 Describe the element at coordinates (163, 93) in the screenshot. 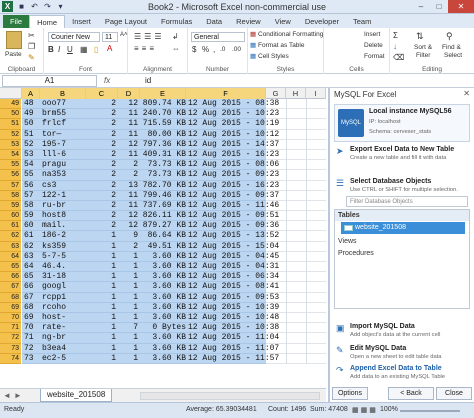

I see `column-header-e: E` at that location.